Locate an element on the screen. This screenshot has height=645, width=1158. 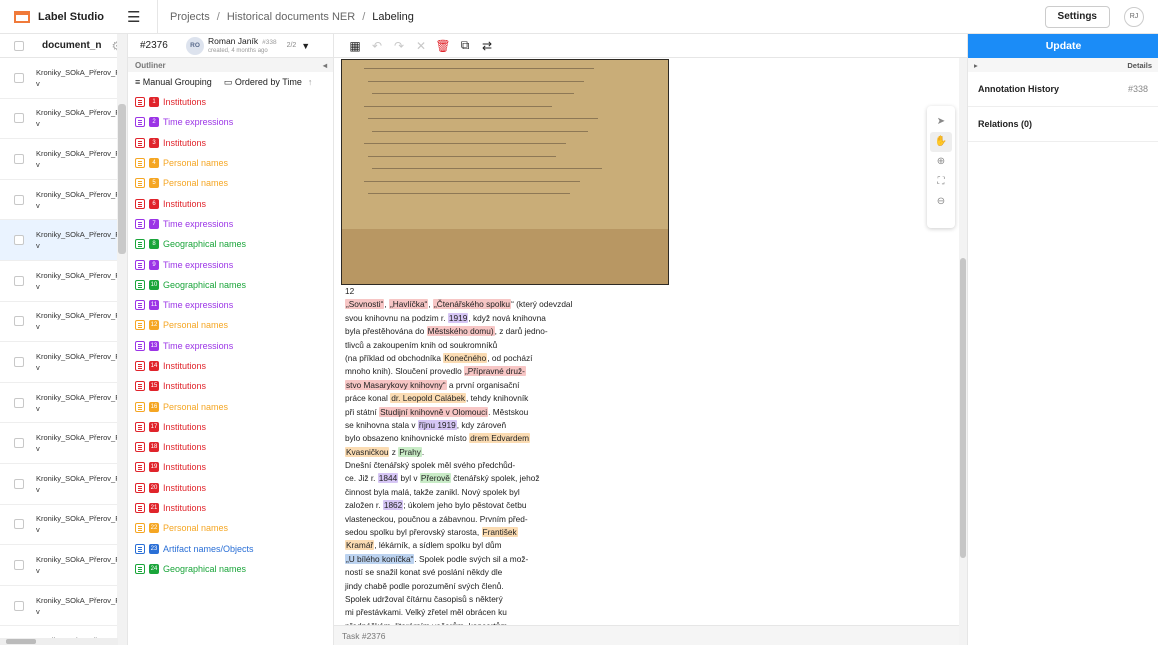
breadcrumb-projects: Projects is located at coordinates (190, 17).